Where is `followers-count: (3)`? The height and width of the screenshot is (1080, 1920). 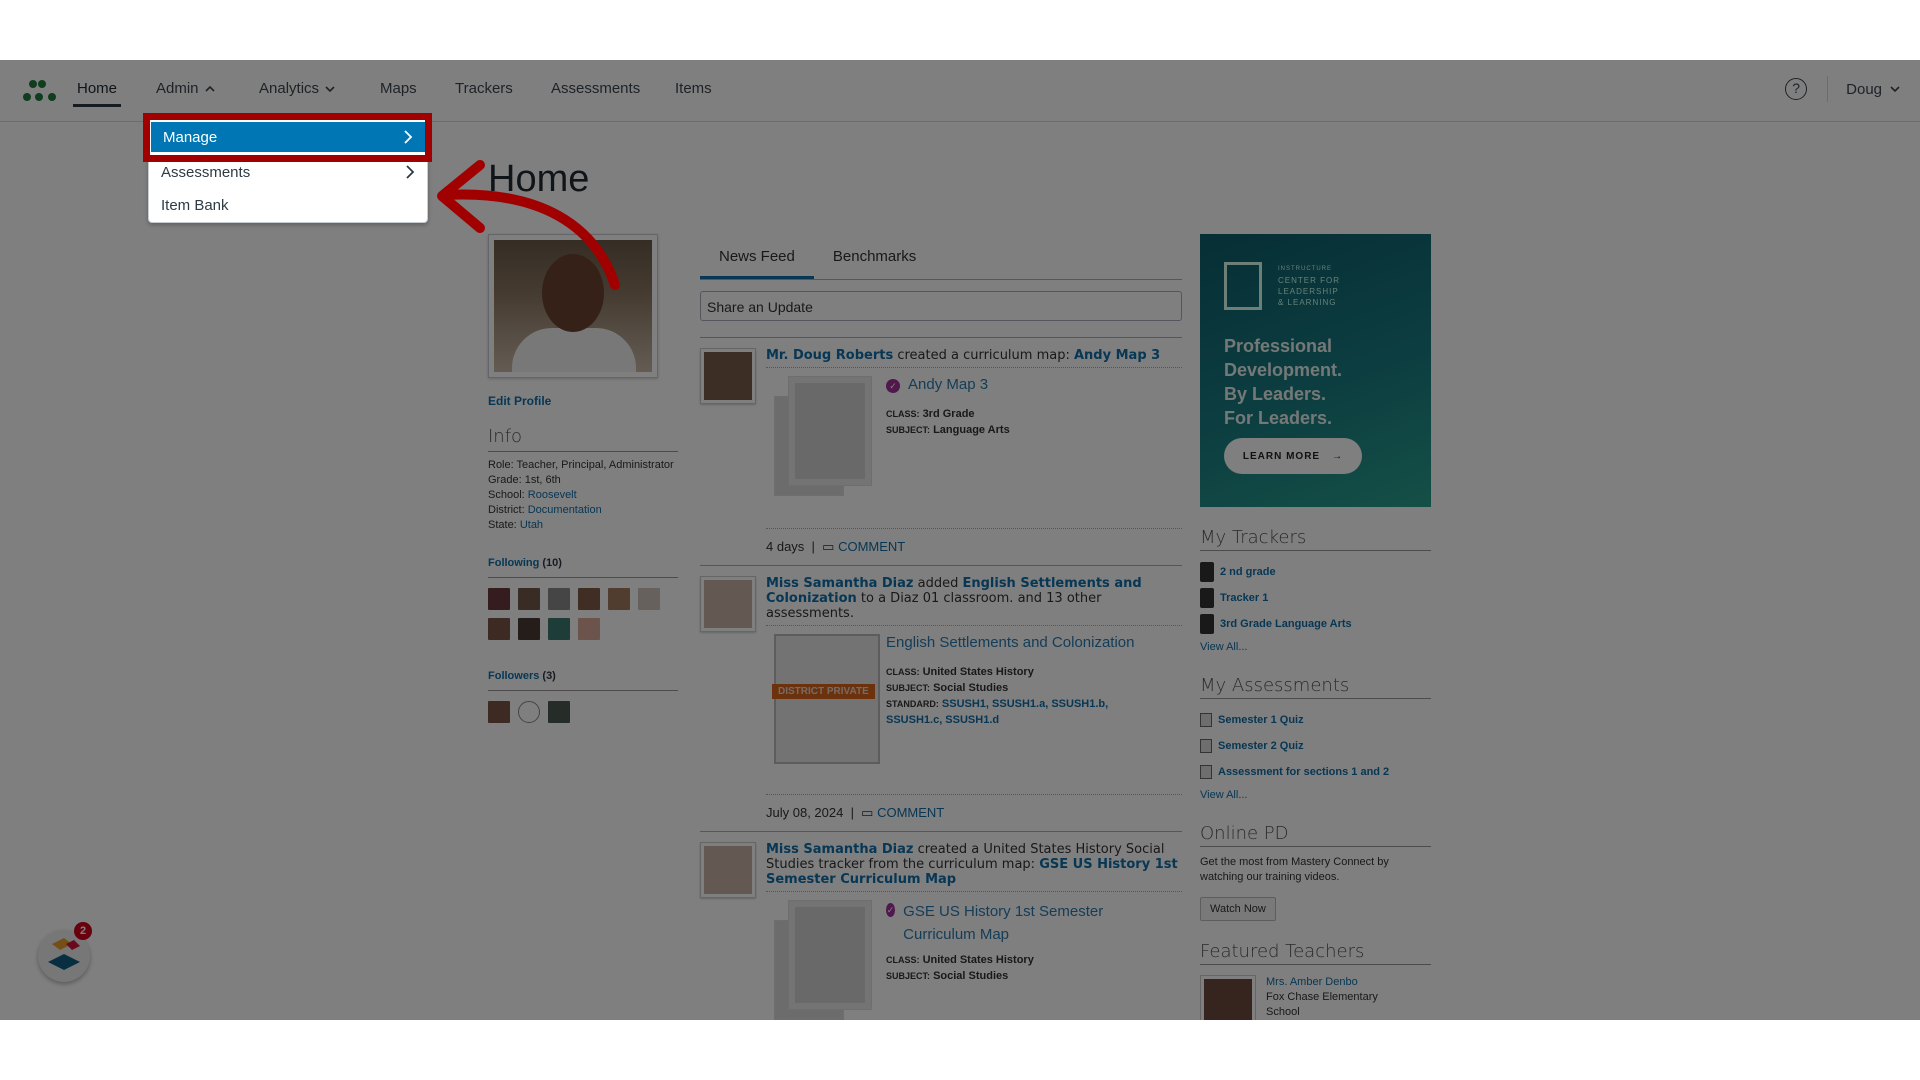 followers-count: (3) is located at coordinates (549, 676).